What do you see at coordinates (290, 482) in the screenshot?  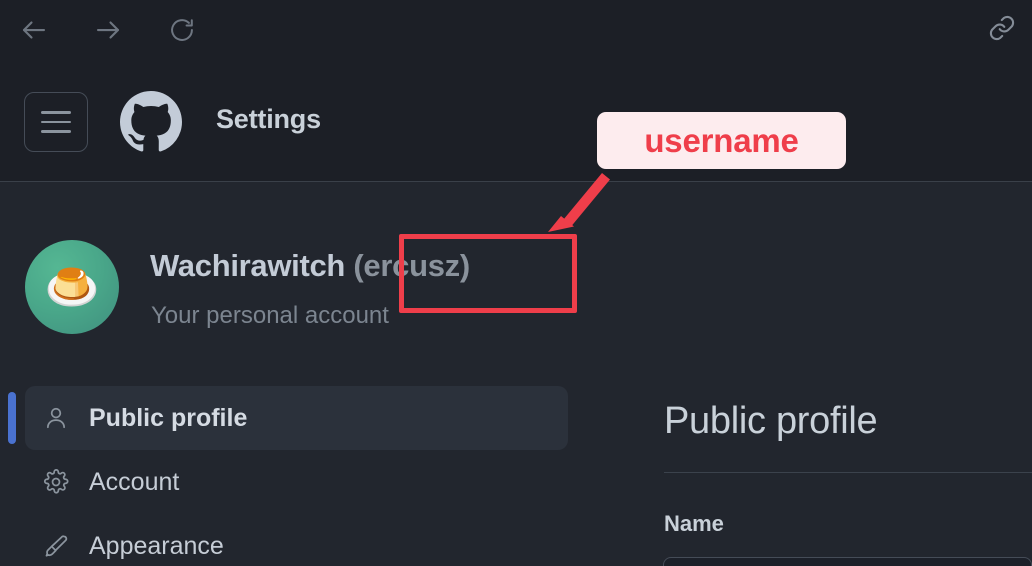 I see `sidebar-item-account: Account` at bounding box center [290, 482].